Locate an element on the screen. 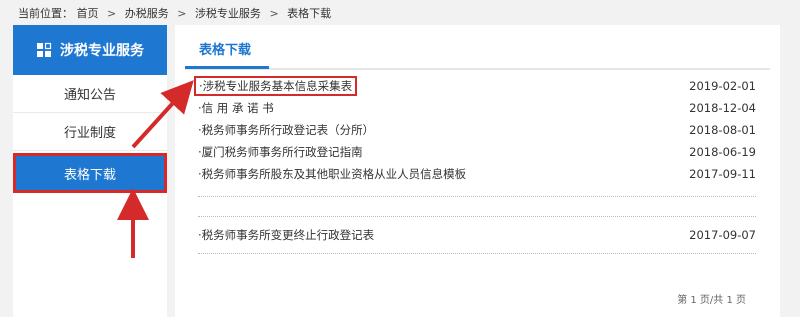  list-item-title: 涉税专业服务基本信息采集表 is located at coordinates (277, 86).